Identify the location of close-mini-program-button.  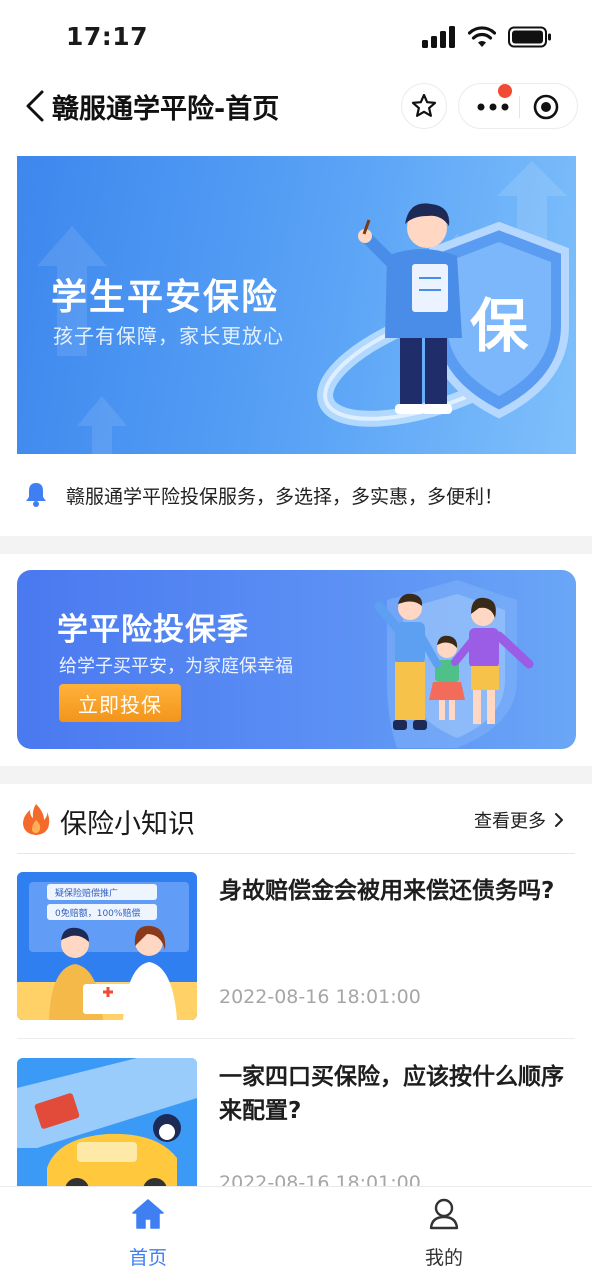
(546, 107).